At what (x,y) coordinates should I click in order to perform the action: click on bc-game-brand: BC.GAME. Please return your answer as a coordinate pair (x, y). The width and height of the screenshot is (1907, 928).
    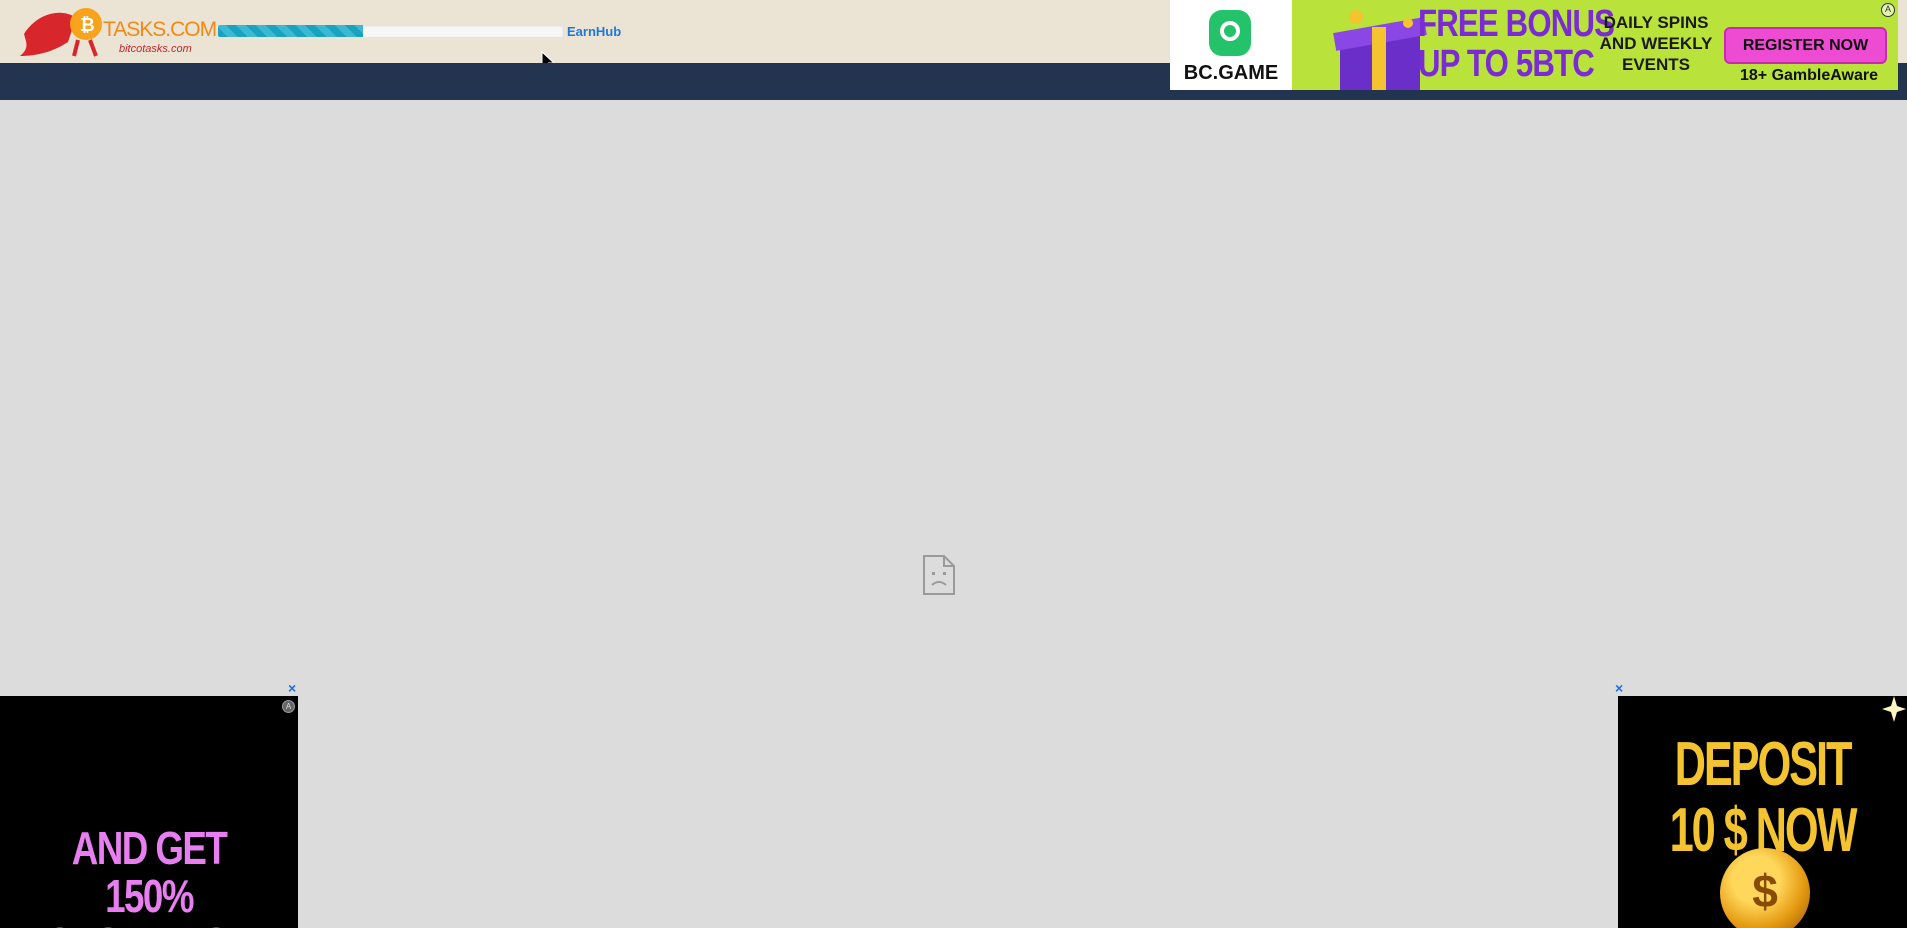
    Looking at the image, I should click on (1231, 73).